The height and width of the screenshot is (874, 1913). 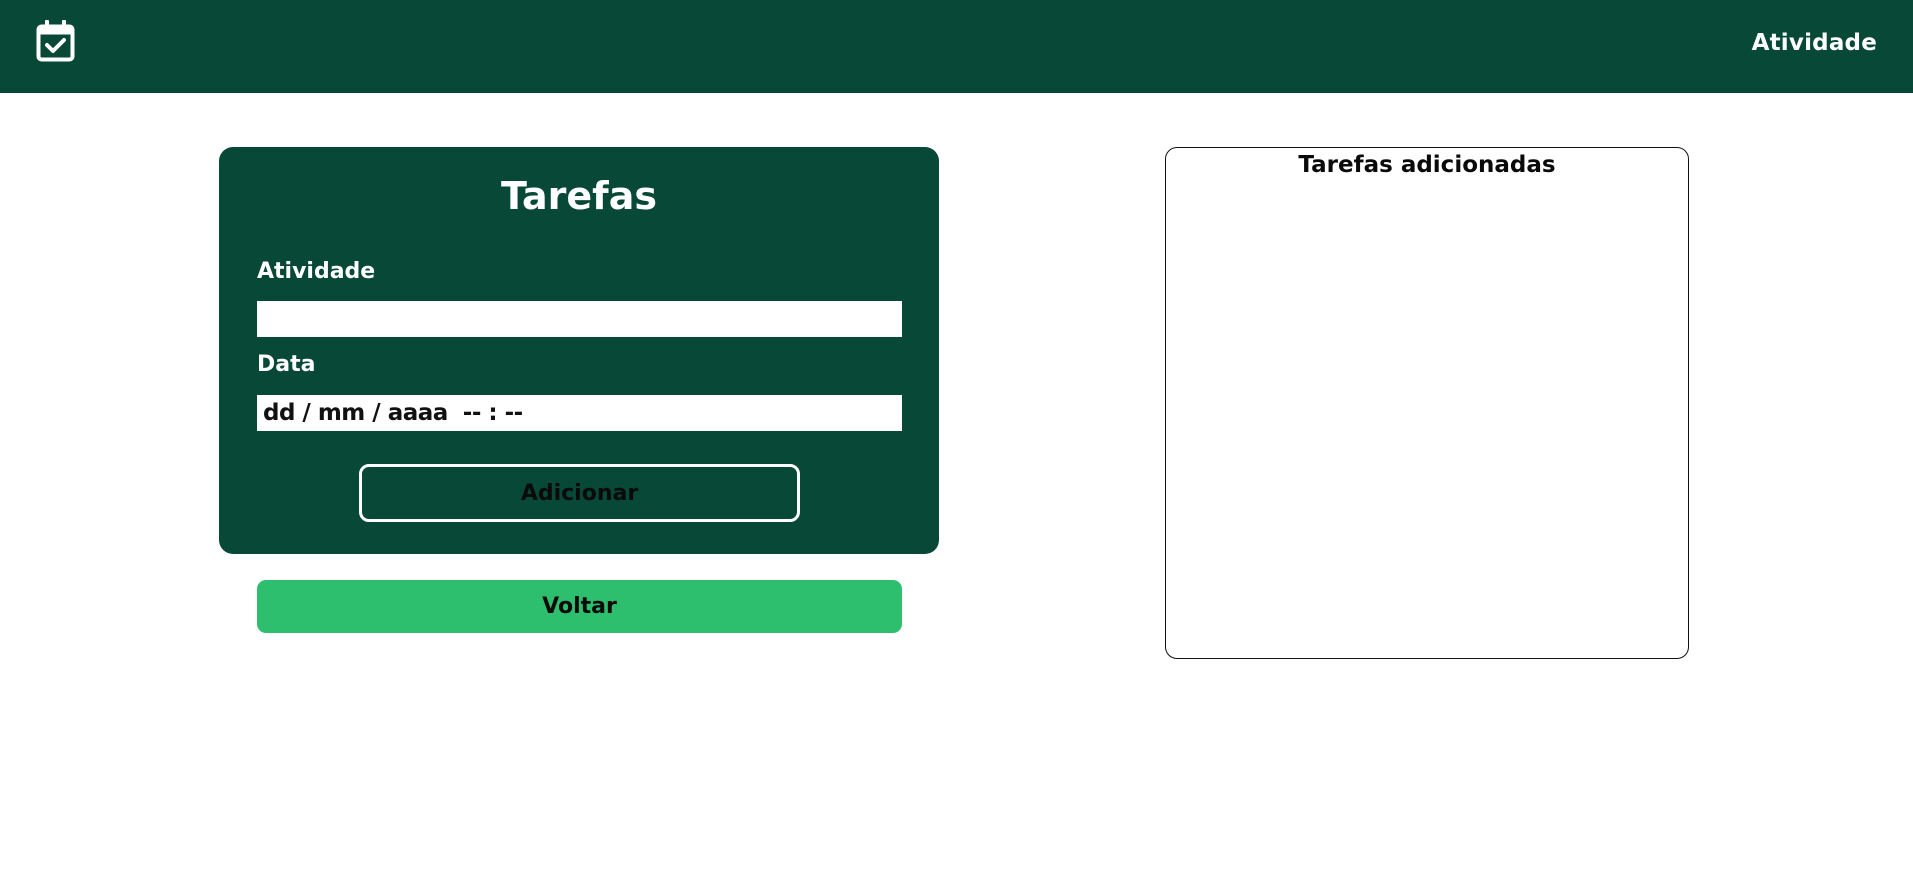 What do you see at coordinates (579, 493) in the screenshot?
I see `add-task-button: Adicionar` at bounding box center [579, 493].